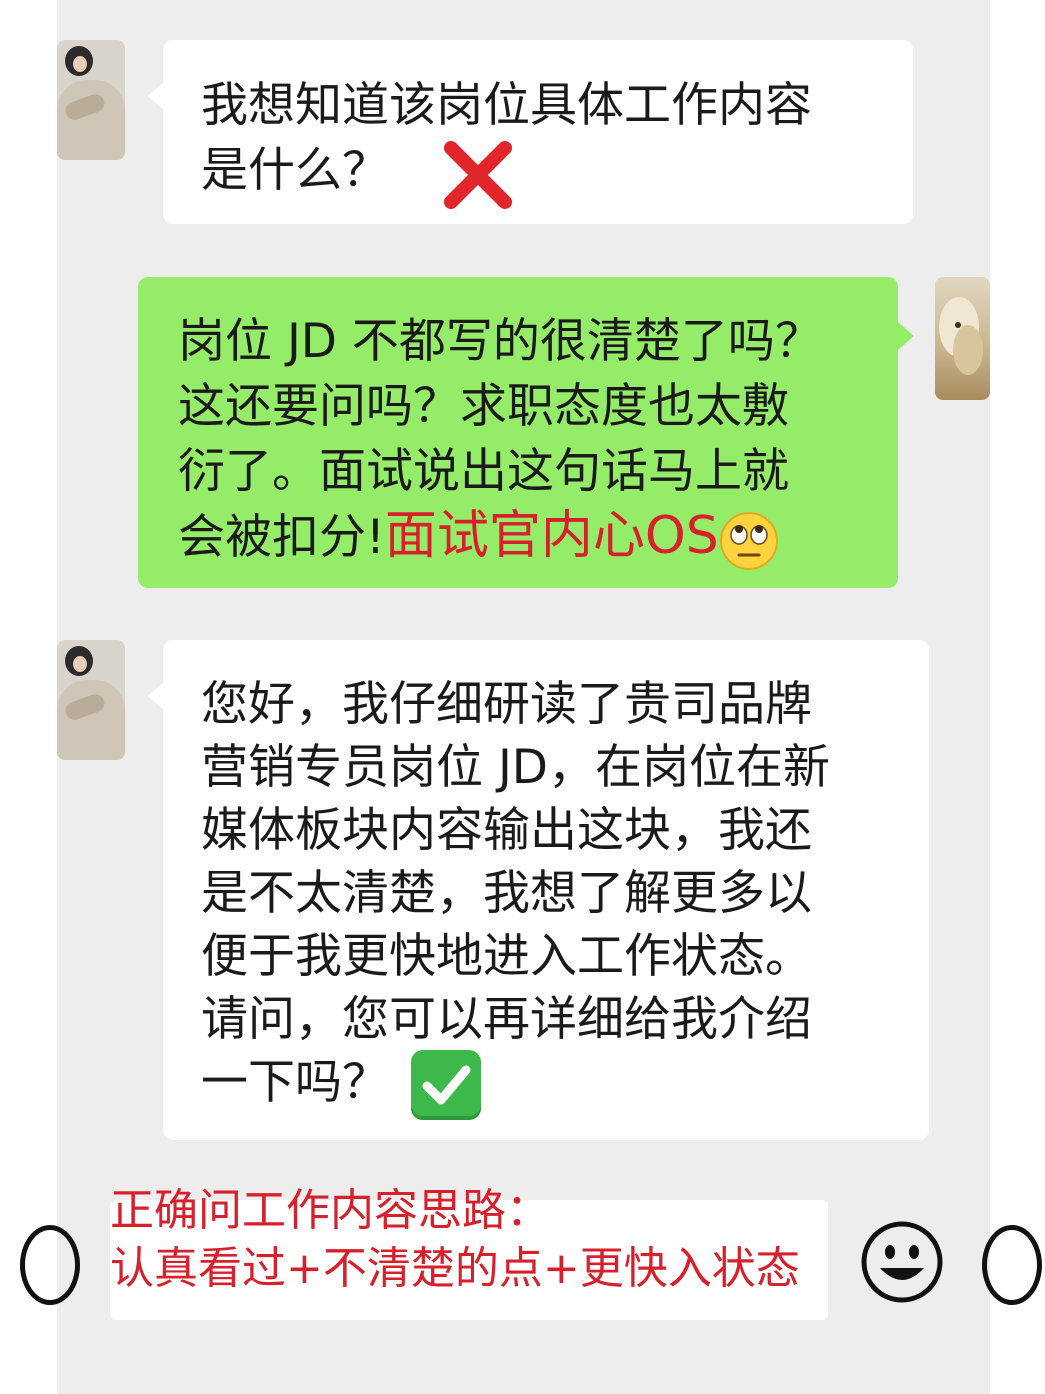  Describe the element at coordinates (483, 406) in the screenshot. I see `message-line: 这还要问吗？求职态度也太敷` at that location.